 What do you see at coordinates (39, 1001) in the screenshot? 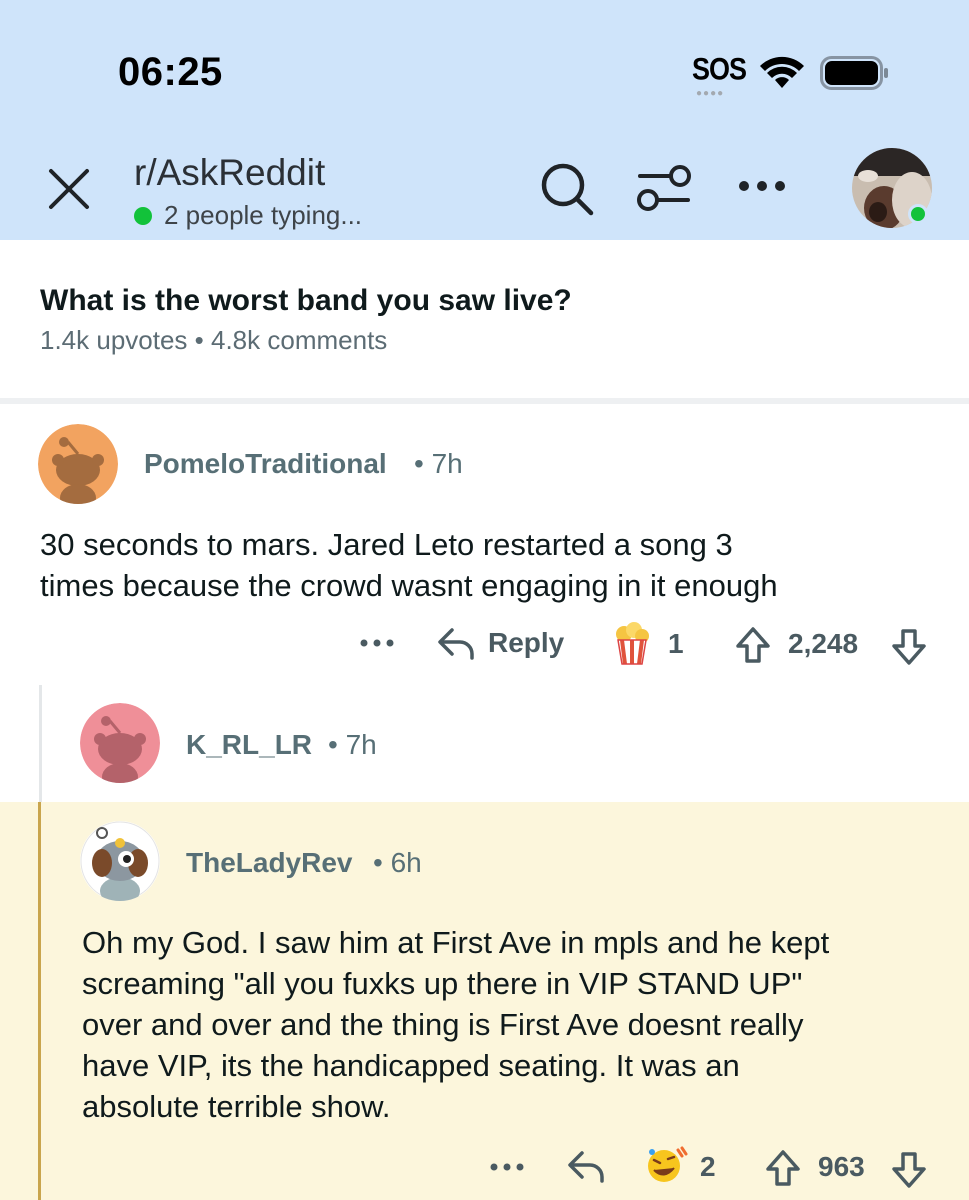
I see `highlight-bar` at bounding box center [39, 1001].